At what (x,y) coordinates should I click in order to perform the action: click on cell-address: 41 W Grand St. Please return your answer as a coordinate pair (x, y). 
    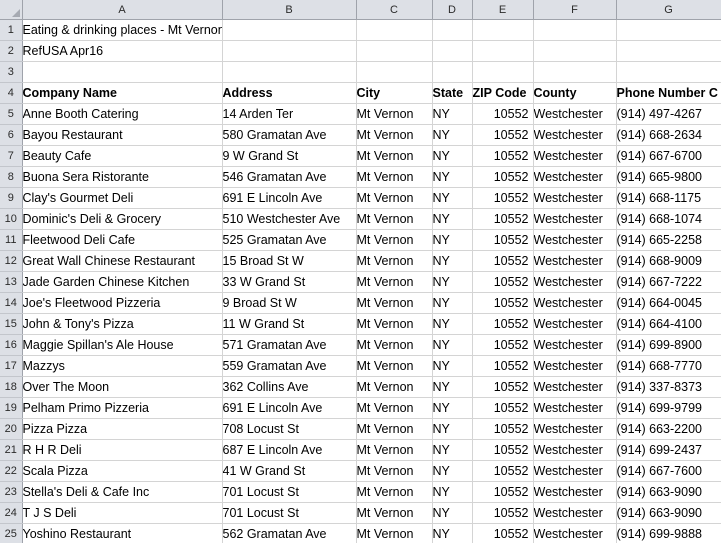
    Looking at the image, I should click on (289, 471).